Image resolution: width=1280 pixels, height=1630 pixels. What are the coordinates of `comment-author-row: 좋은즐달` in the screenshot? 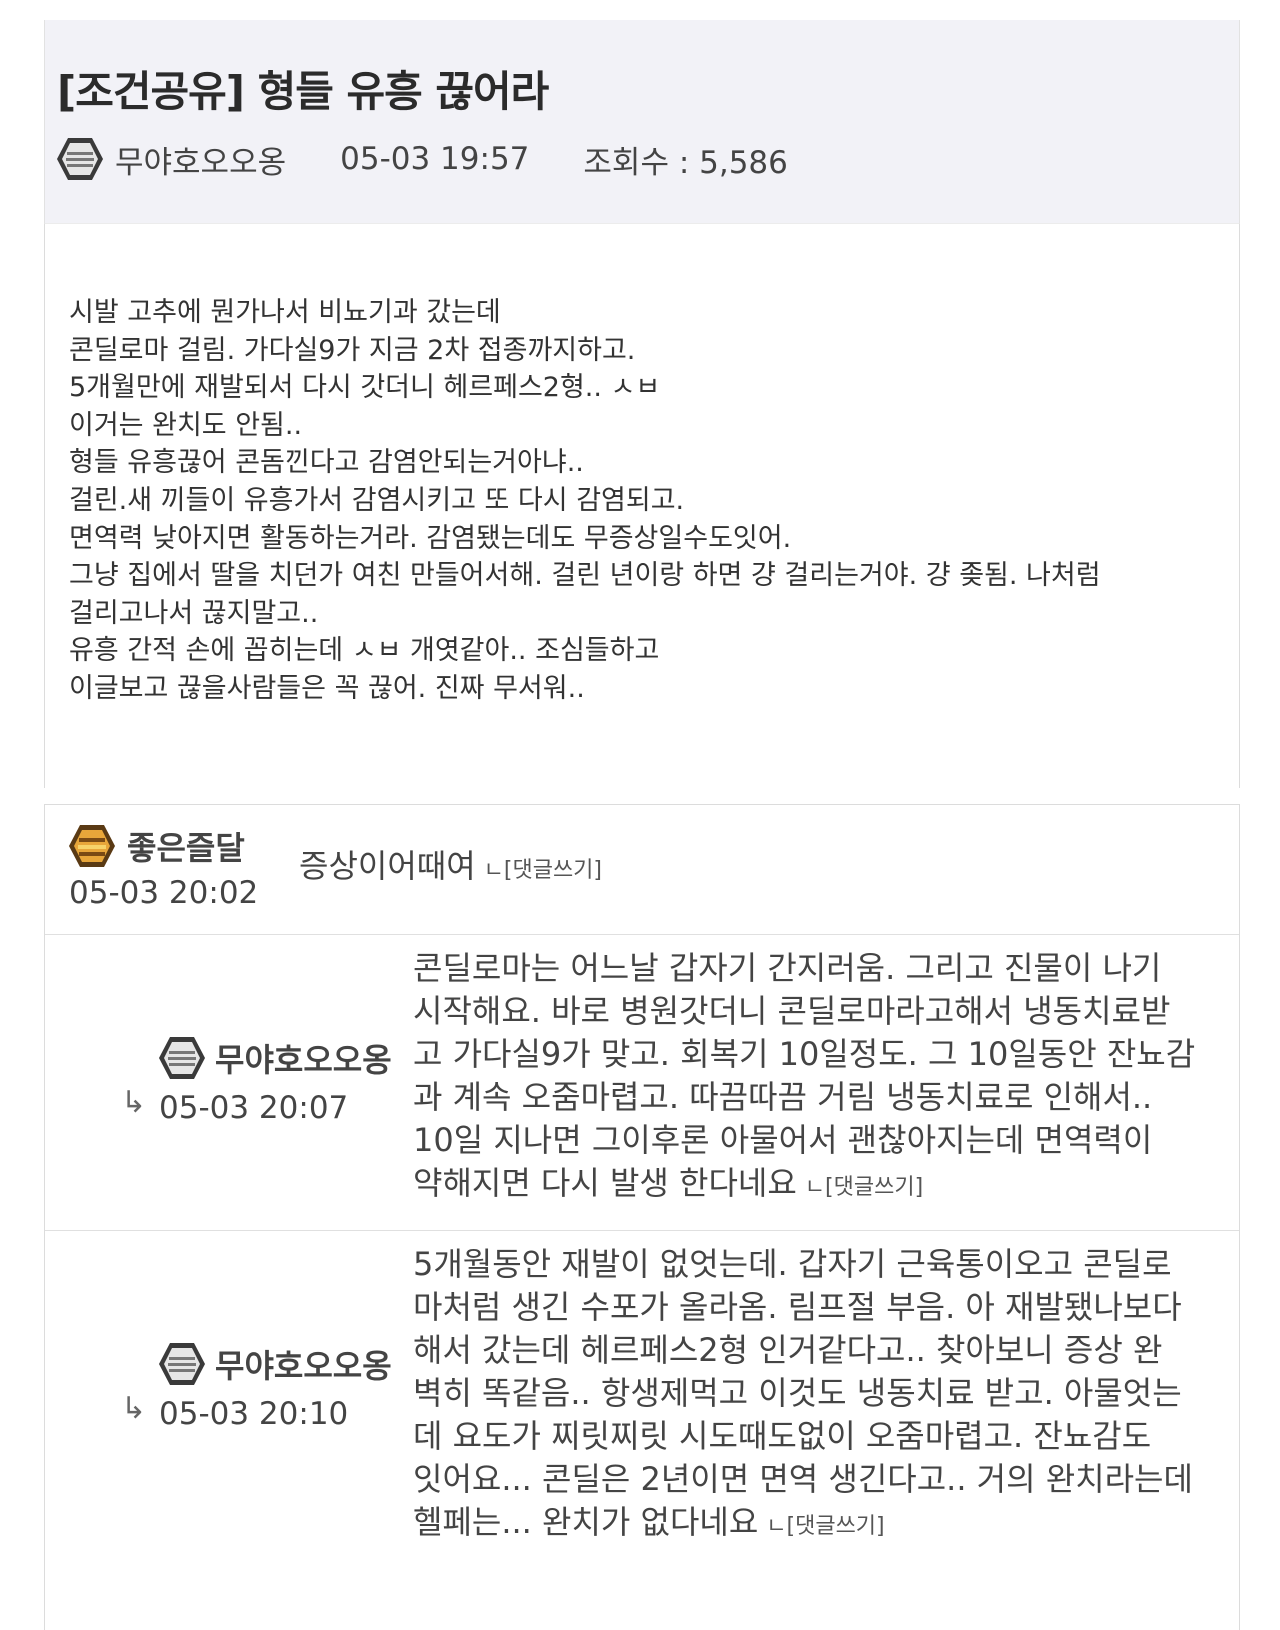 It's located at (156, 846).